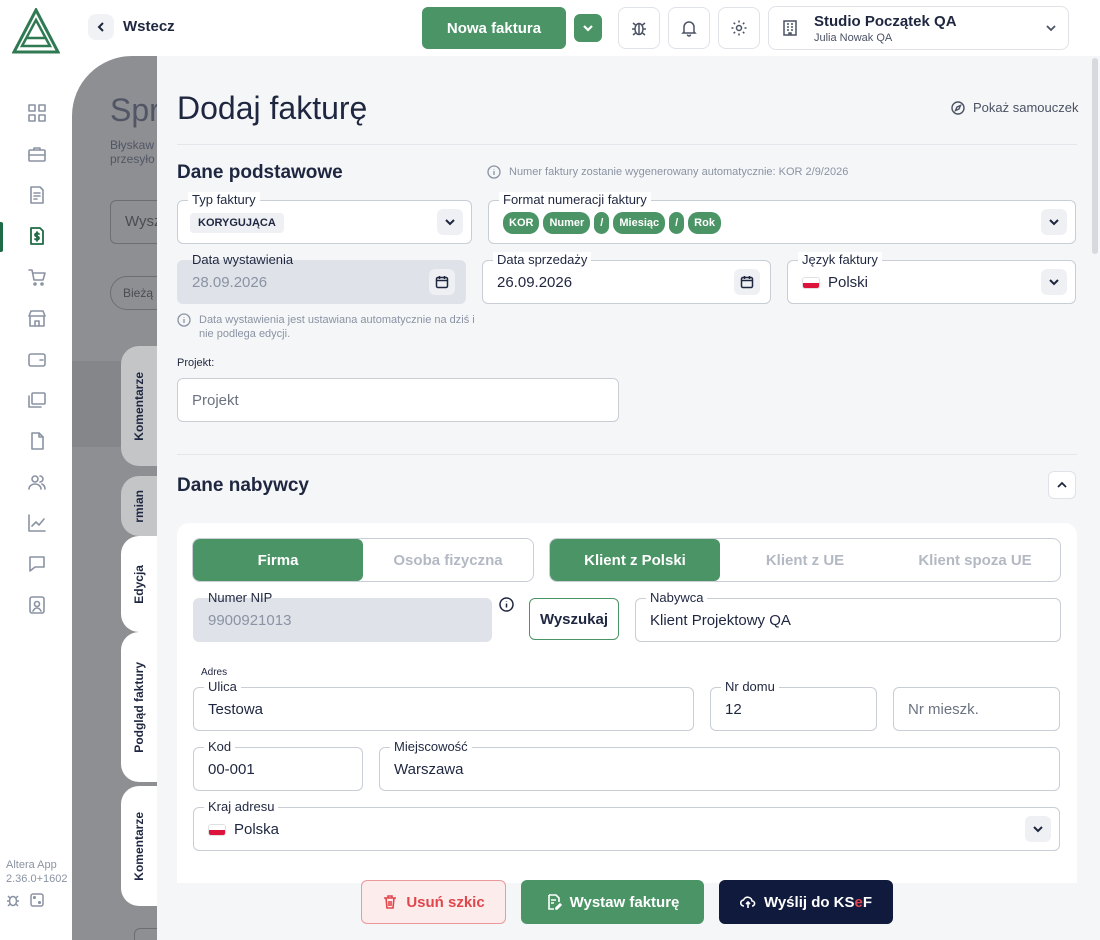  I want to click on chat-icon, so click(37, 564).